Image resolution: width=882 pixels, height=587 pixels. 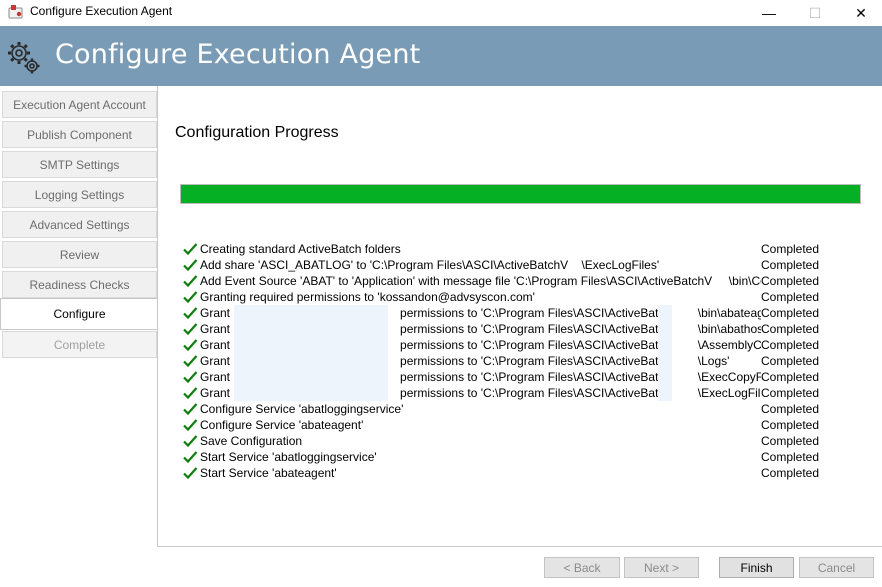 What do you see at coordinates (79, 254) in the screenshot?
I see `step-review: Review` at bounding box center [79, 254].